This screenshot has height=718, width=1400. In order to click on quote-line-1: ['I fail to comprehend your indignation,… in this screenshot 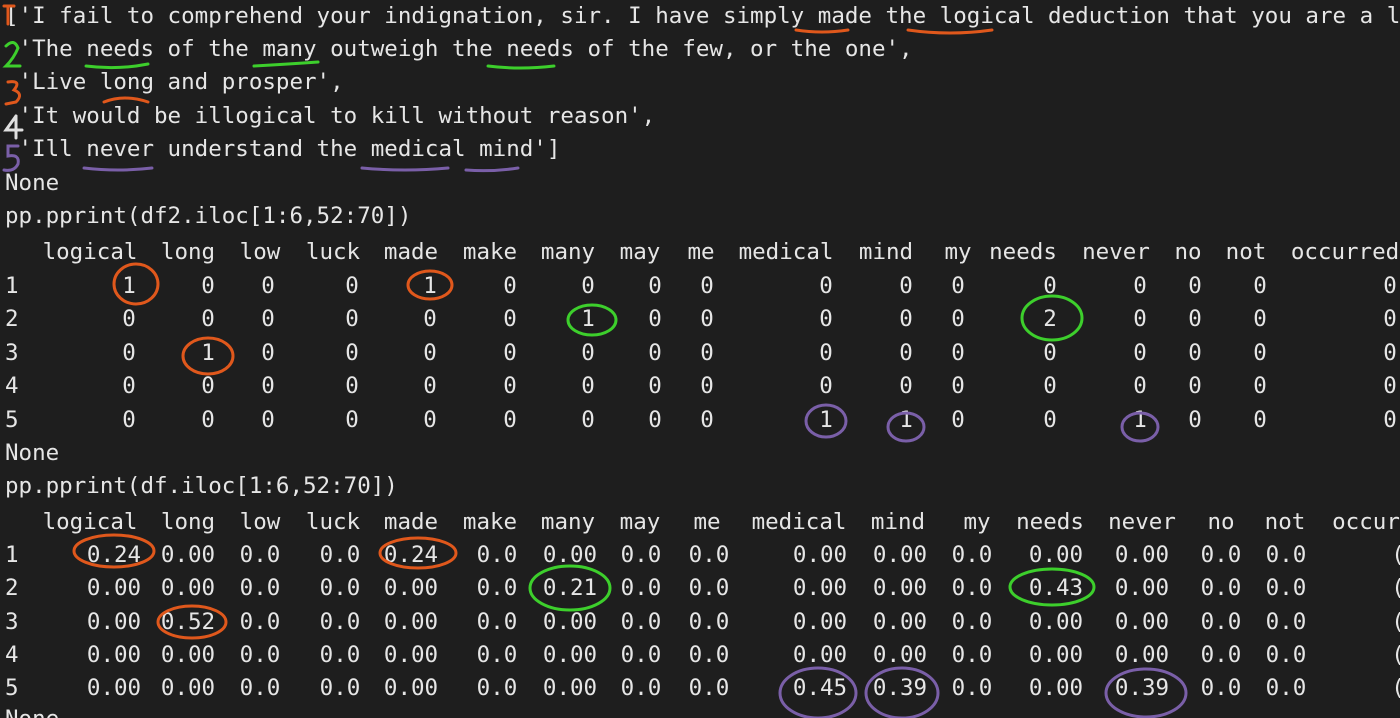, I will do `click(702, 16)`.